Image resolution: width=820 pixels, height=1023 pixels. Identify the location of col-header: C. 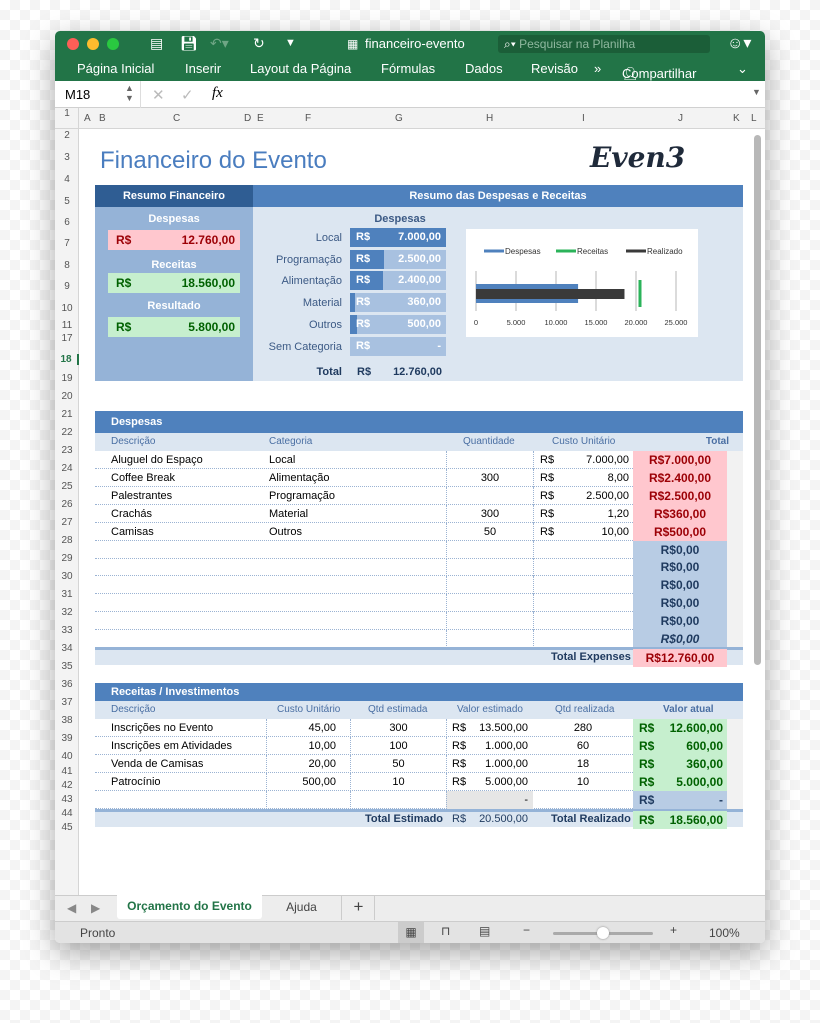
(176, 118).